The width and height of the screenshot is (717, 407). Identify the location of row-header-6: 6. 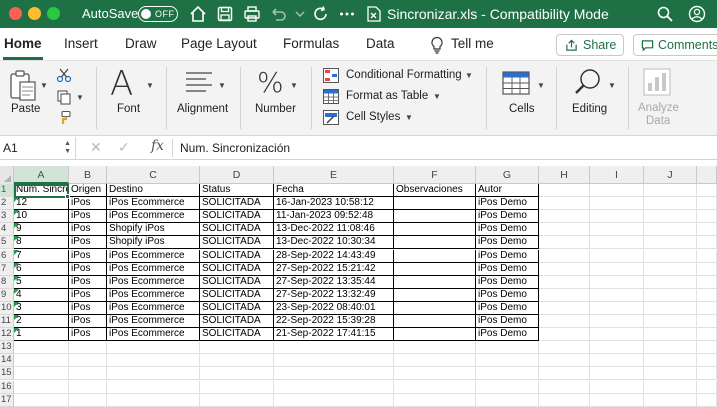
(7, 256).